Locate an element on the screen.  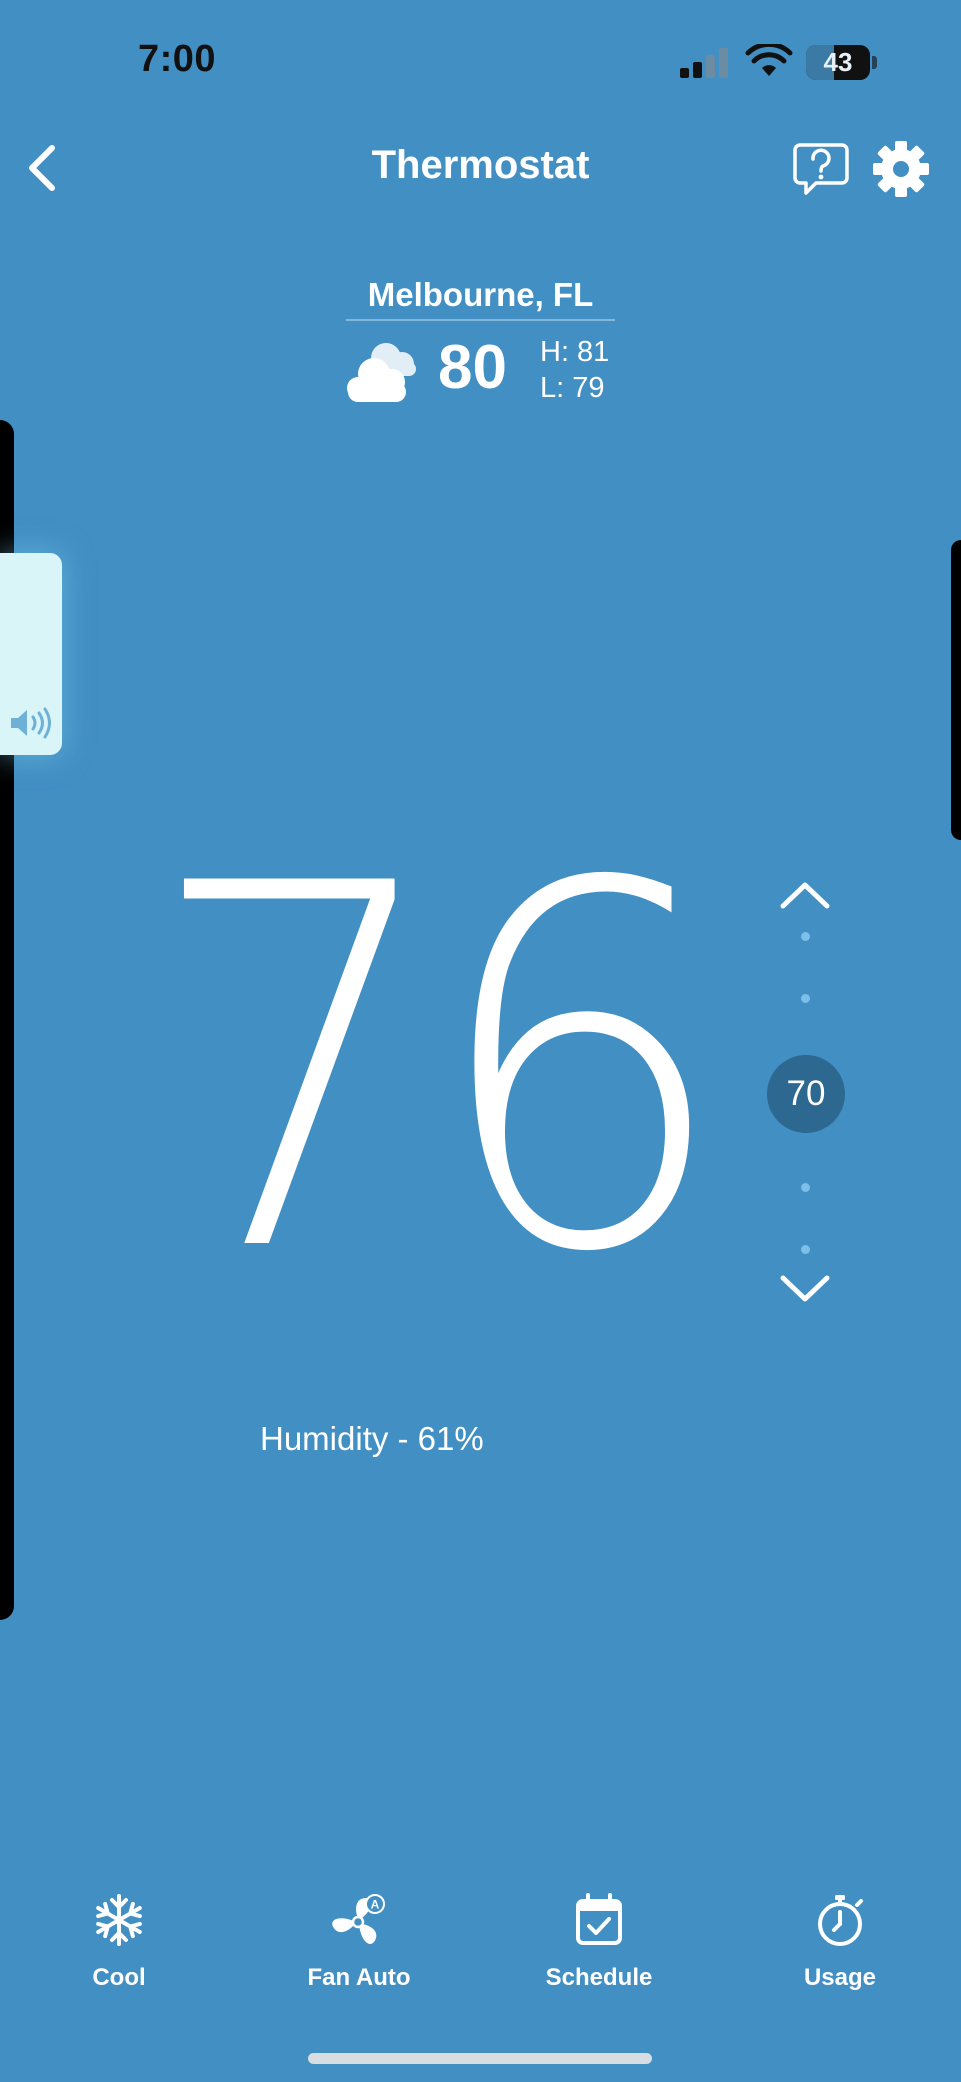
tab-cool: Cool is located at coordinates (119, 1942).